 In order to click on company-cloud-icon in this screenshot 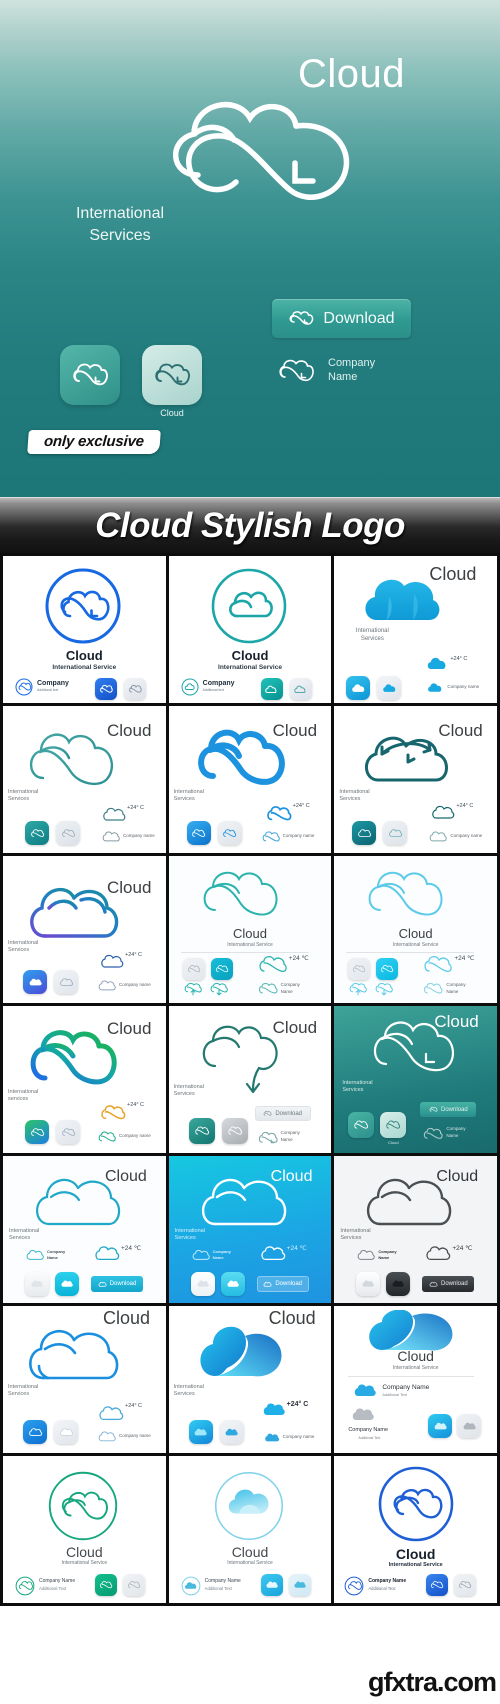, I will do `click(271, 836)`.